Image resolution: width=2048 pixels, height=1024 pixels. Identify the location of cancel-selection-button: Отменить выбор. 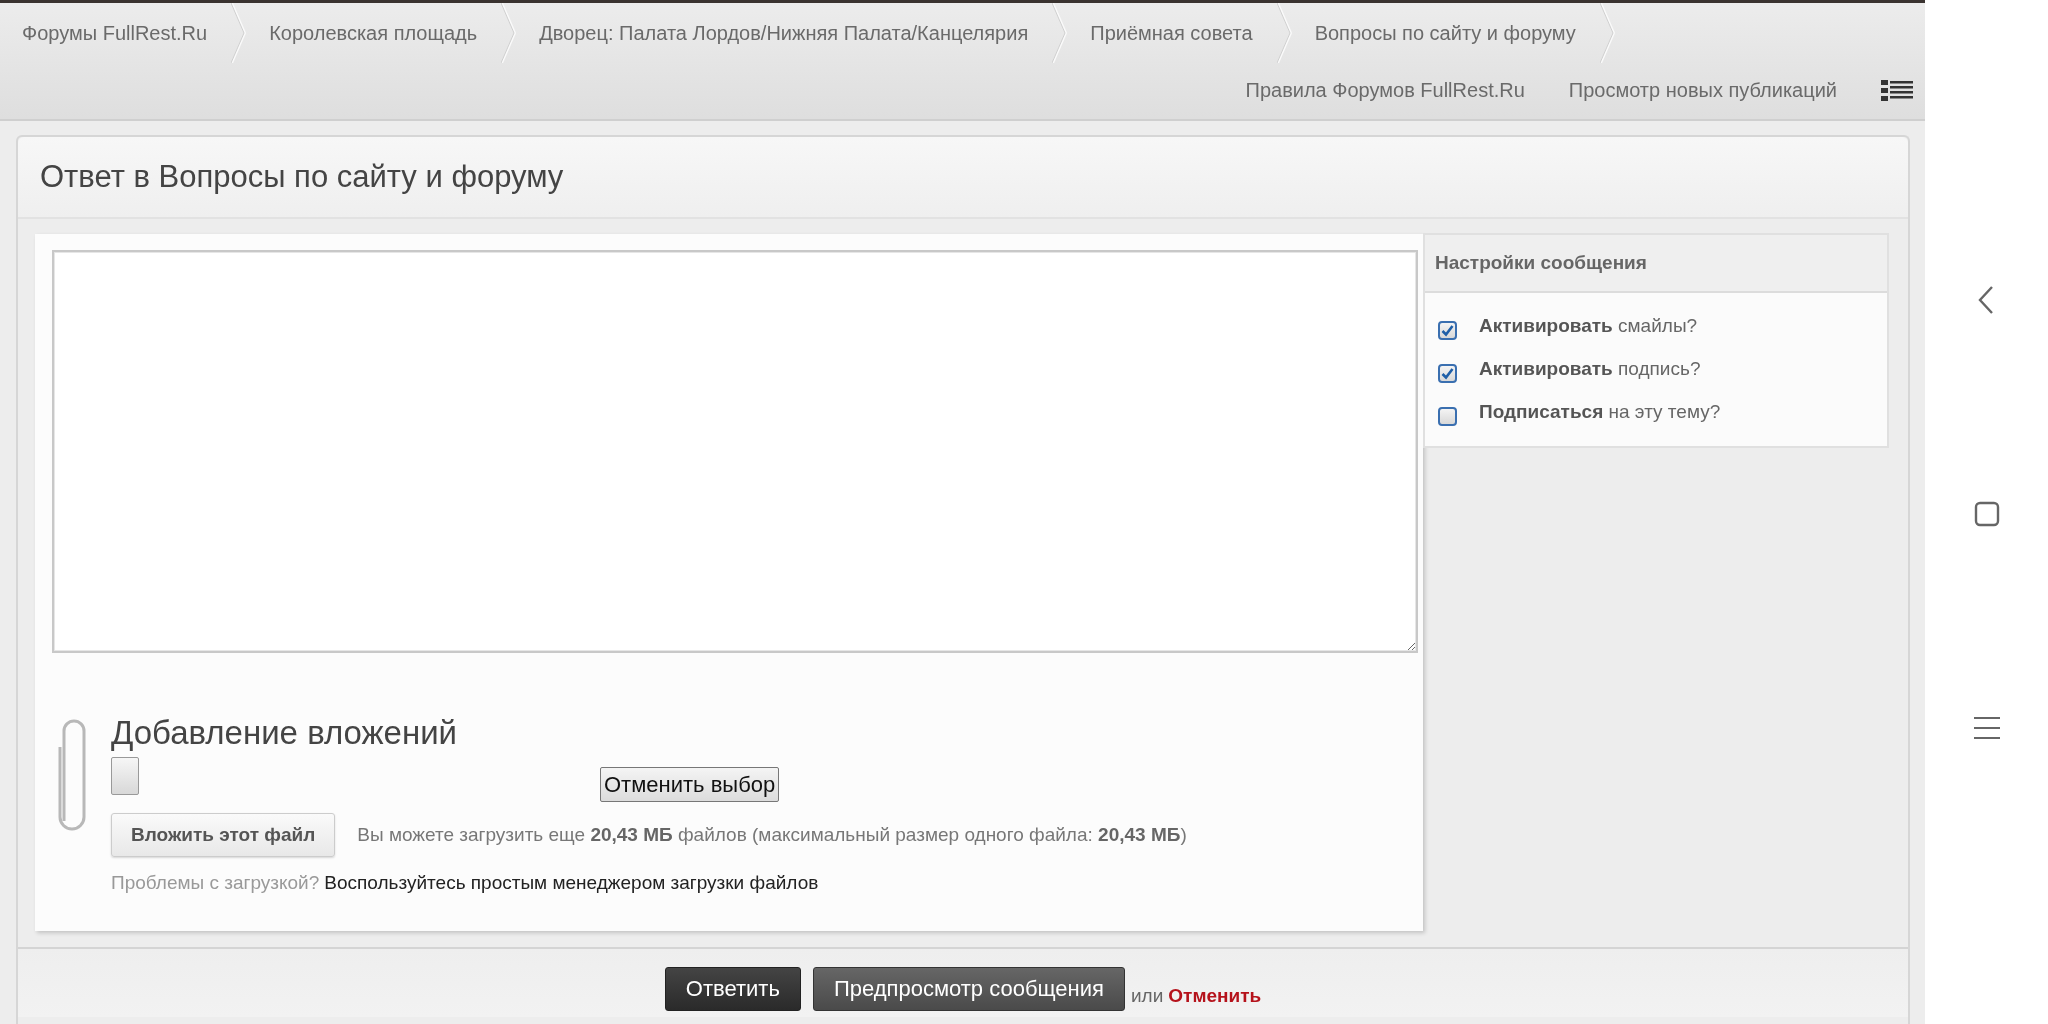
(690, 784).